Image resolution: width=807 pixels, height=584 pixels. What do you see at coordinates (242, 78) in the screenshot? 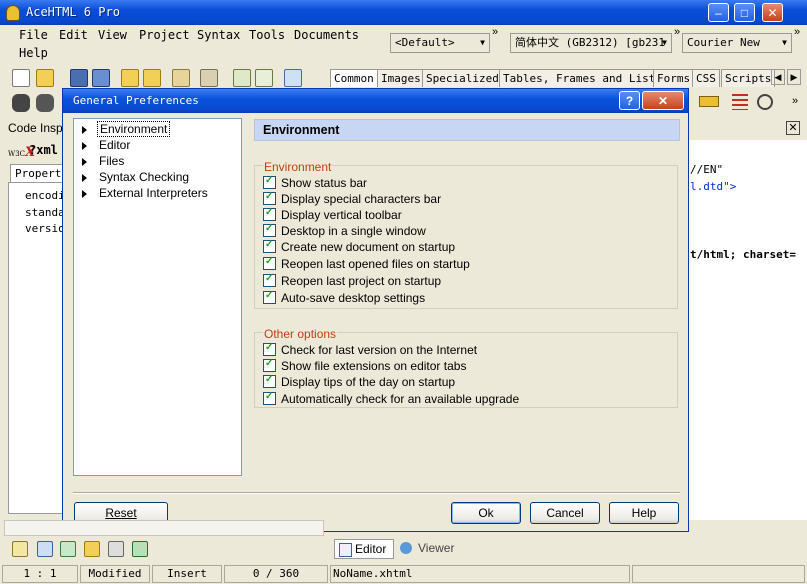
I see `document-check-icon` at bounding box center [242, 78].